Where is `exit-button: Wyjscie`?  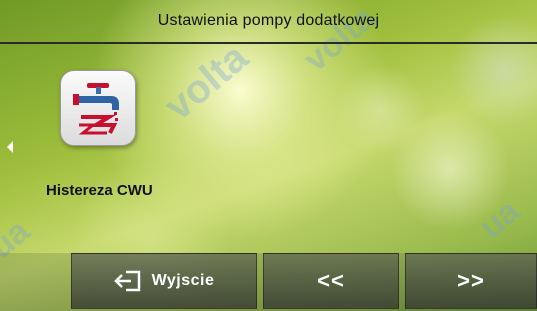 exit-button: Wyjscie is located at coordinates (164, 281).